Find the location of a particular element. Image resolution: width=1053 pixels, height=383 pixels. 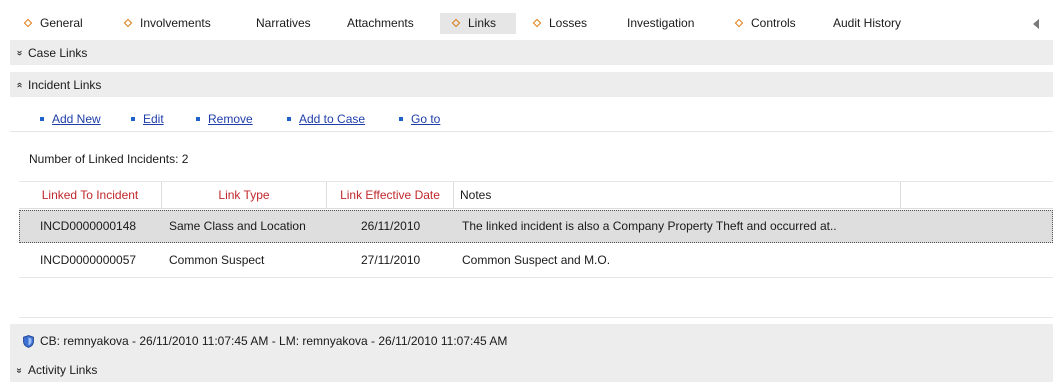

section-title: Incident Links is located at coordinates (65, 85).